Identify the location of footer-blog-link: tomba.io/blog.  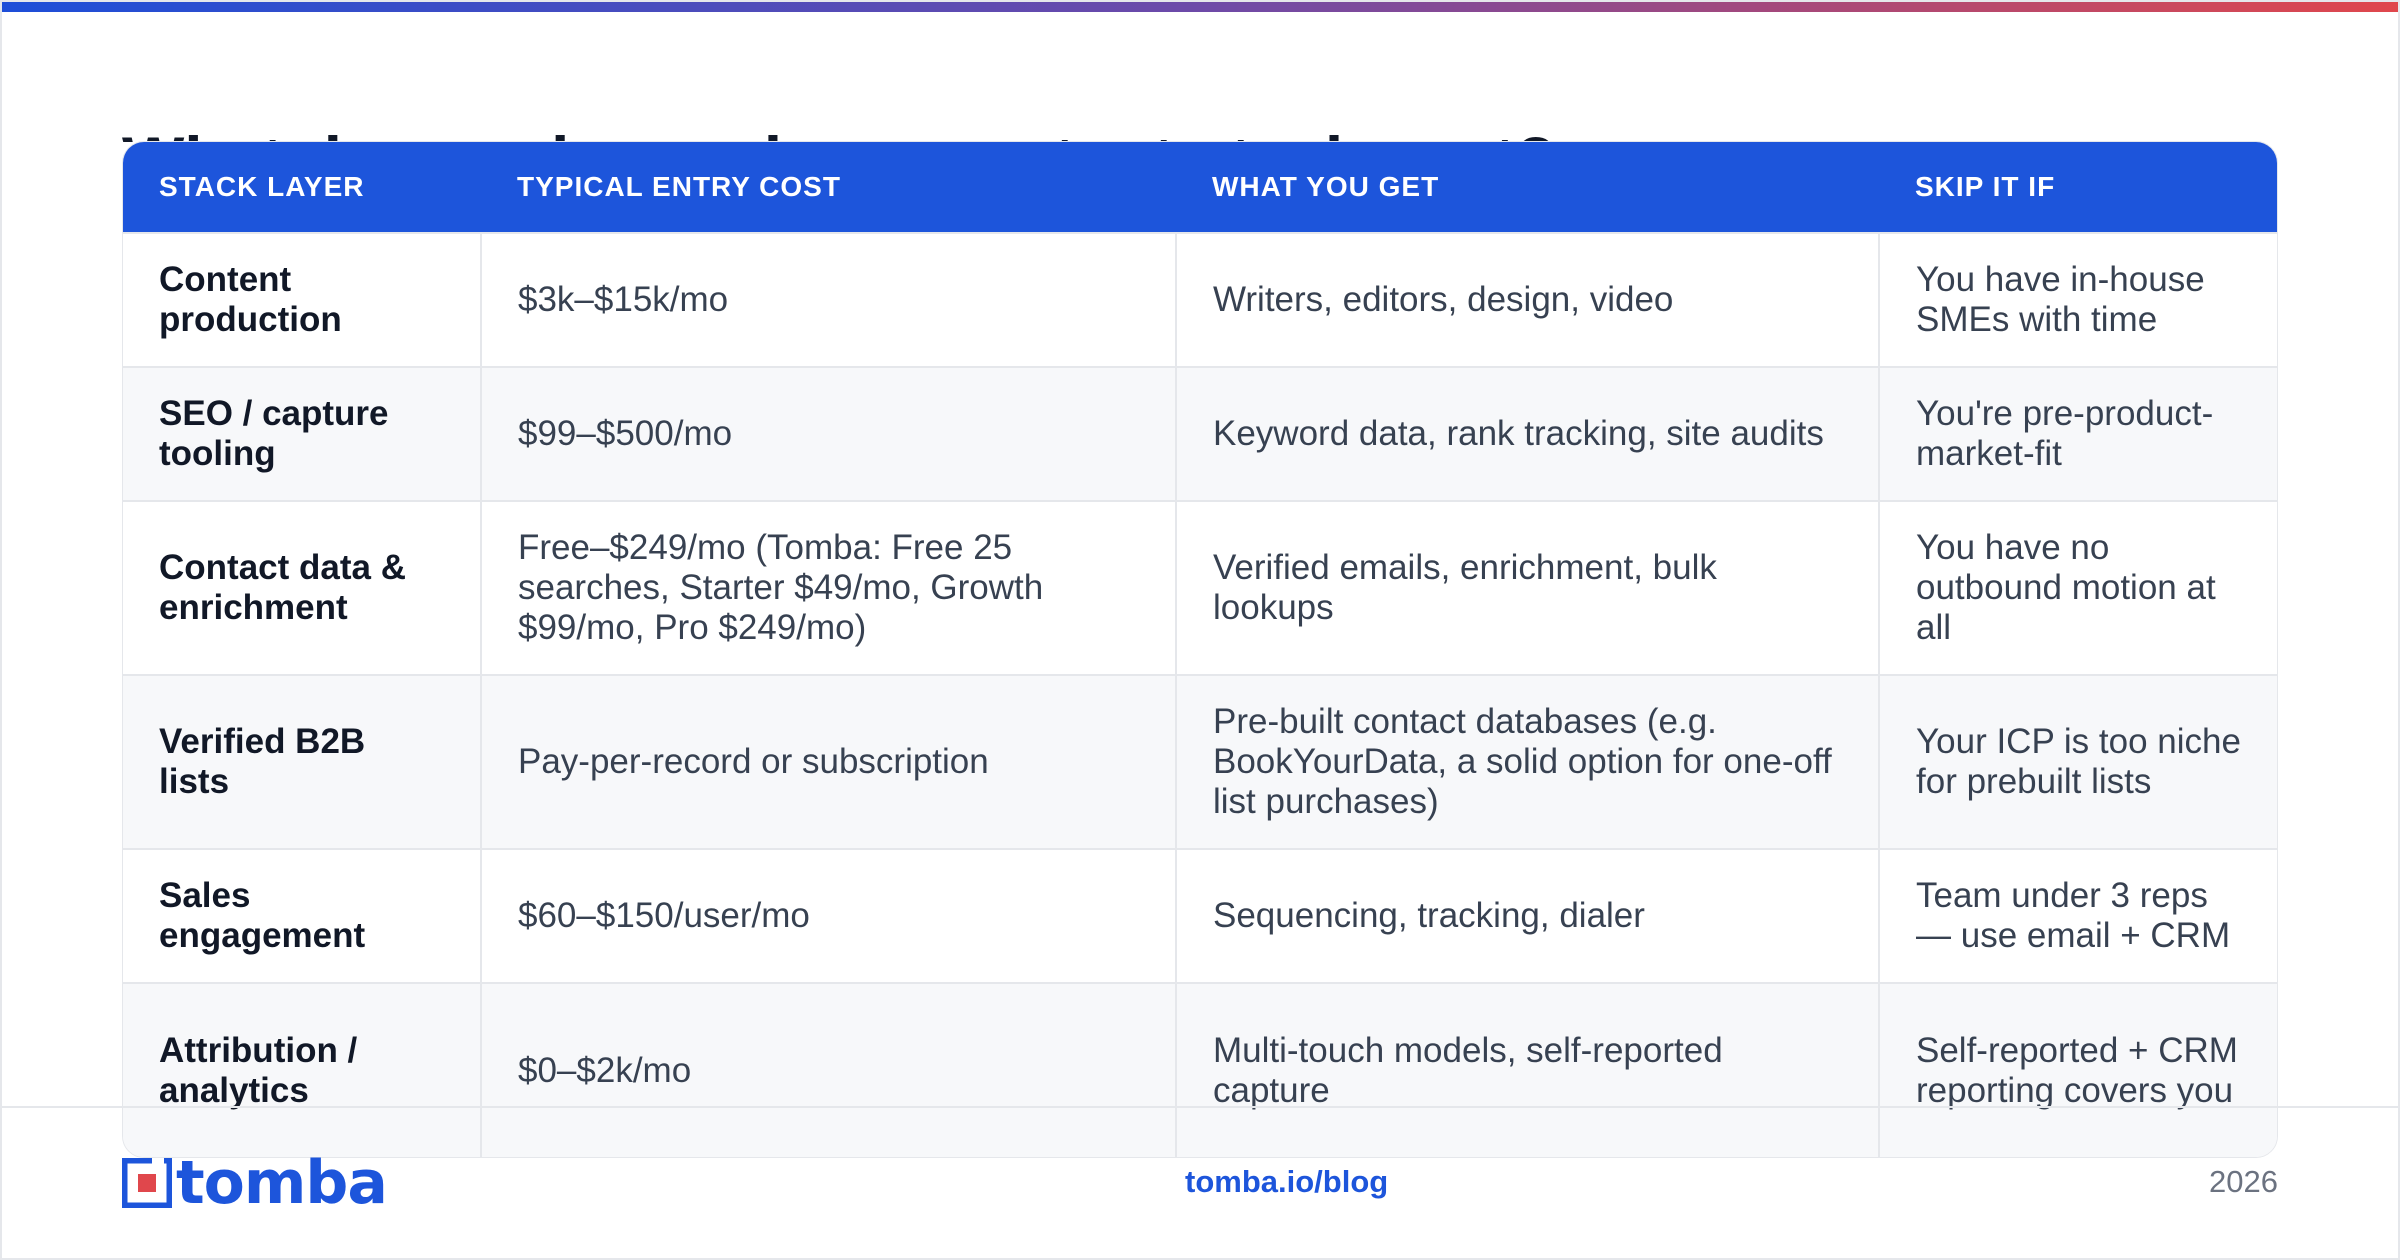
(1286, 1182).